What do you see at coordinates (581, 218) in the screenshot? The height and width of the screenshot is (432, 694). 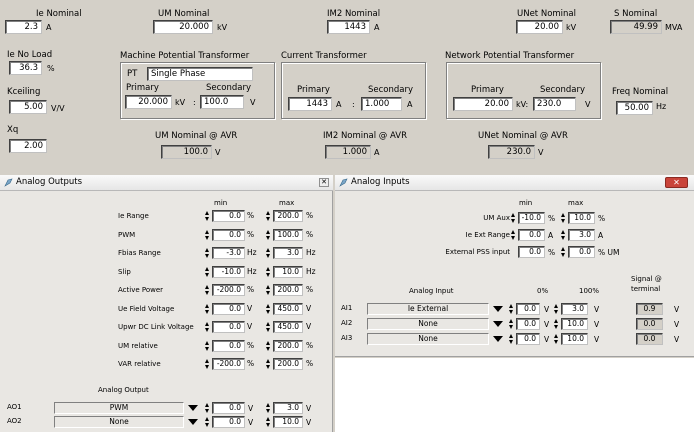 I see `ai-max-field: 10.0` at bounding box center [581, 218].